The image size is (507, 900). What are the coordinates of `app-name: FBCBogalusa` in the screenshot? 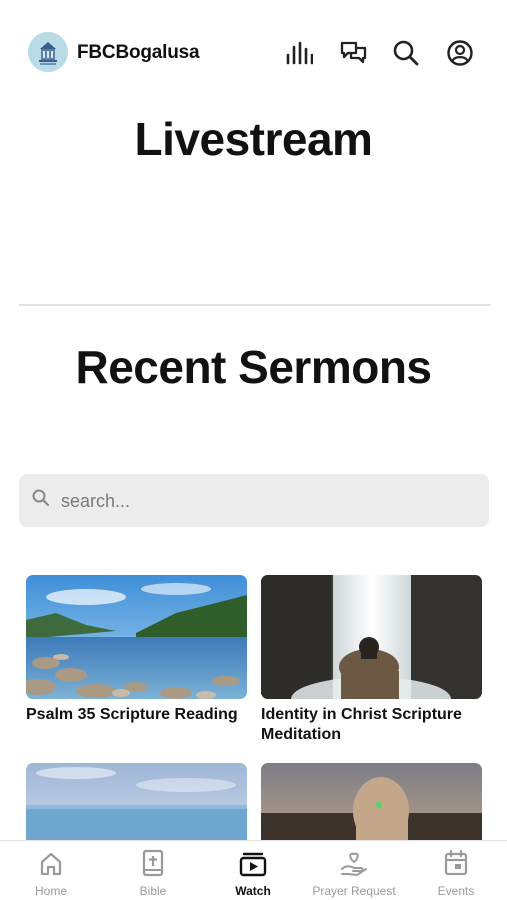 It's located at (138, 52).